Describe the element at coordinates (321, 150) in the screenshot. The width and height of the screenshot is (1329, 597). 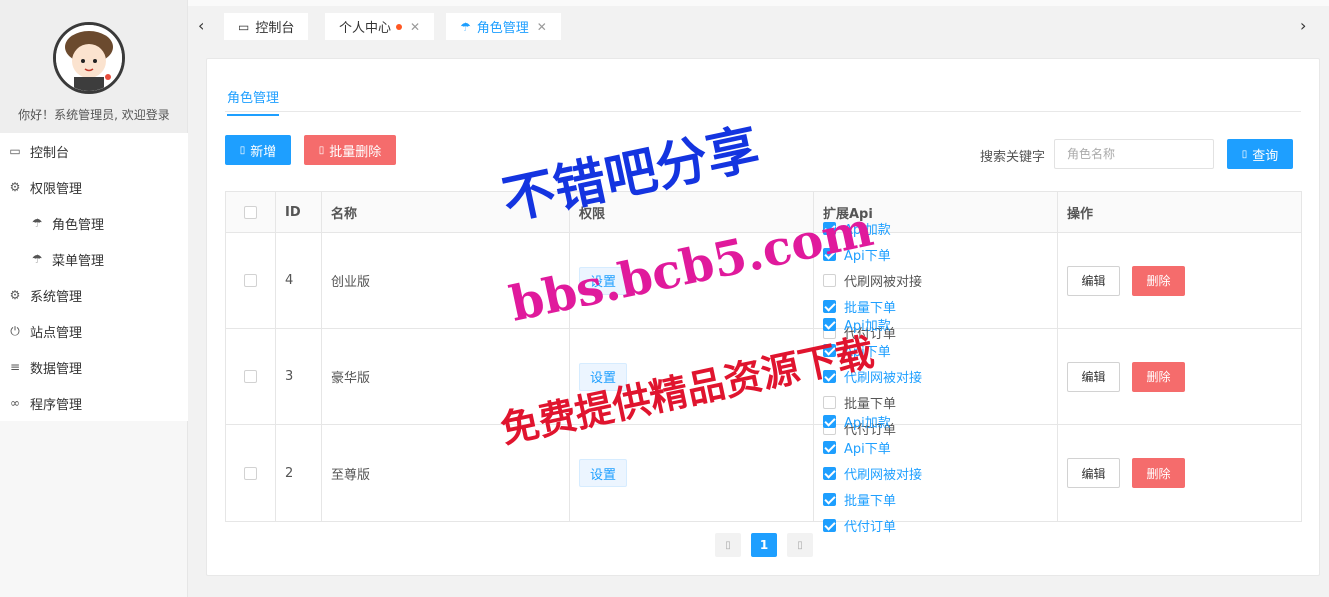
I see `trash-icon: ▯` at that location.